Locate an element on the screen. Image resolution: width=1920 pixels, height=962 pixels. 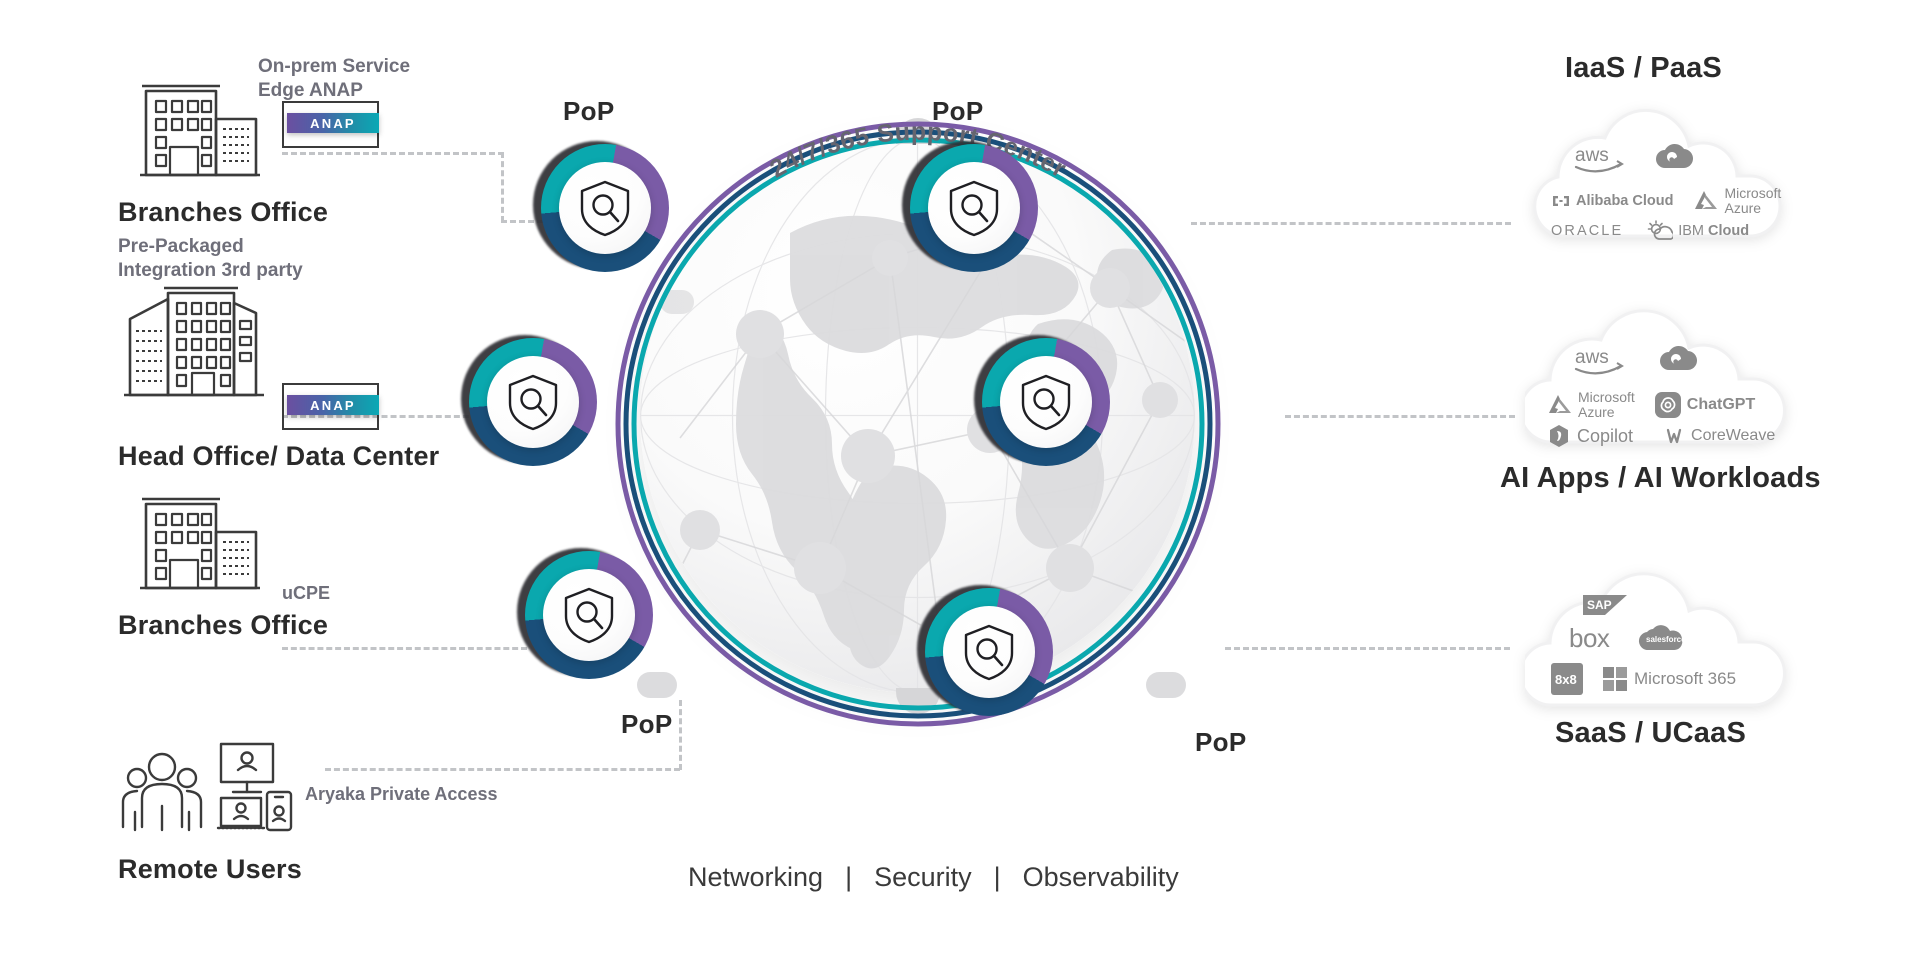
logo-row: ORACLE IBM Cloud is located at coordinates (1650, 231).